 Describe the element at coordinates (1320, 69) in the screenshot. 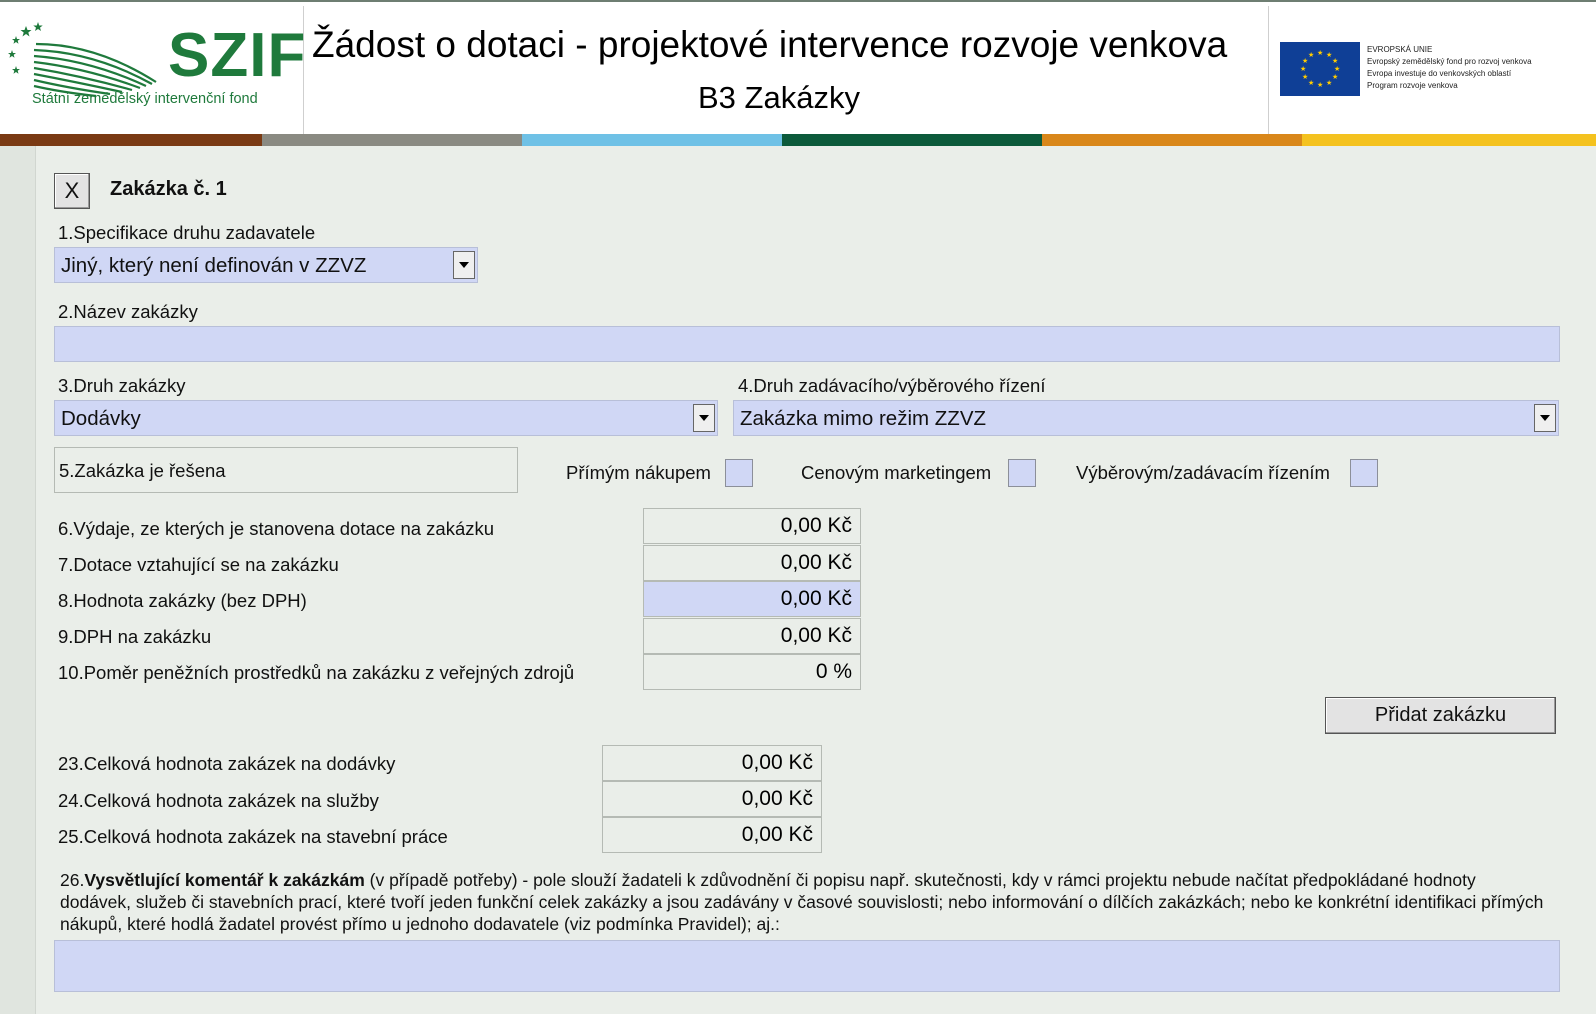

I see `eu-flag-icon: ★ ★ ★ ★ ★ ★ ★ ★ ★ ★ ★ ★` at that location.